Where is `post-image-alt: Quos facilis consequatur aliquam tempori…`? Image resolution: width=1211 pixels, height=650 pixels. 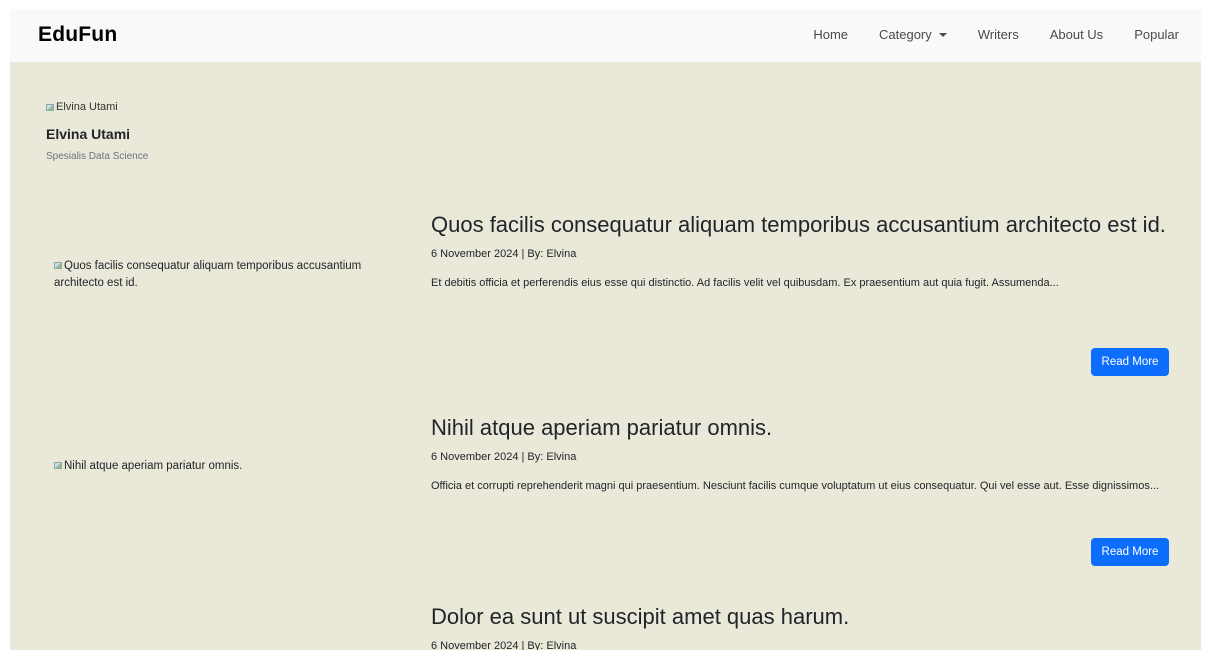 post-image-alt: Quos facilis consequatur aliquam tempori… is located at coordinates (208, 274).